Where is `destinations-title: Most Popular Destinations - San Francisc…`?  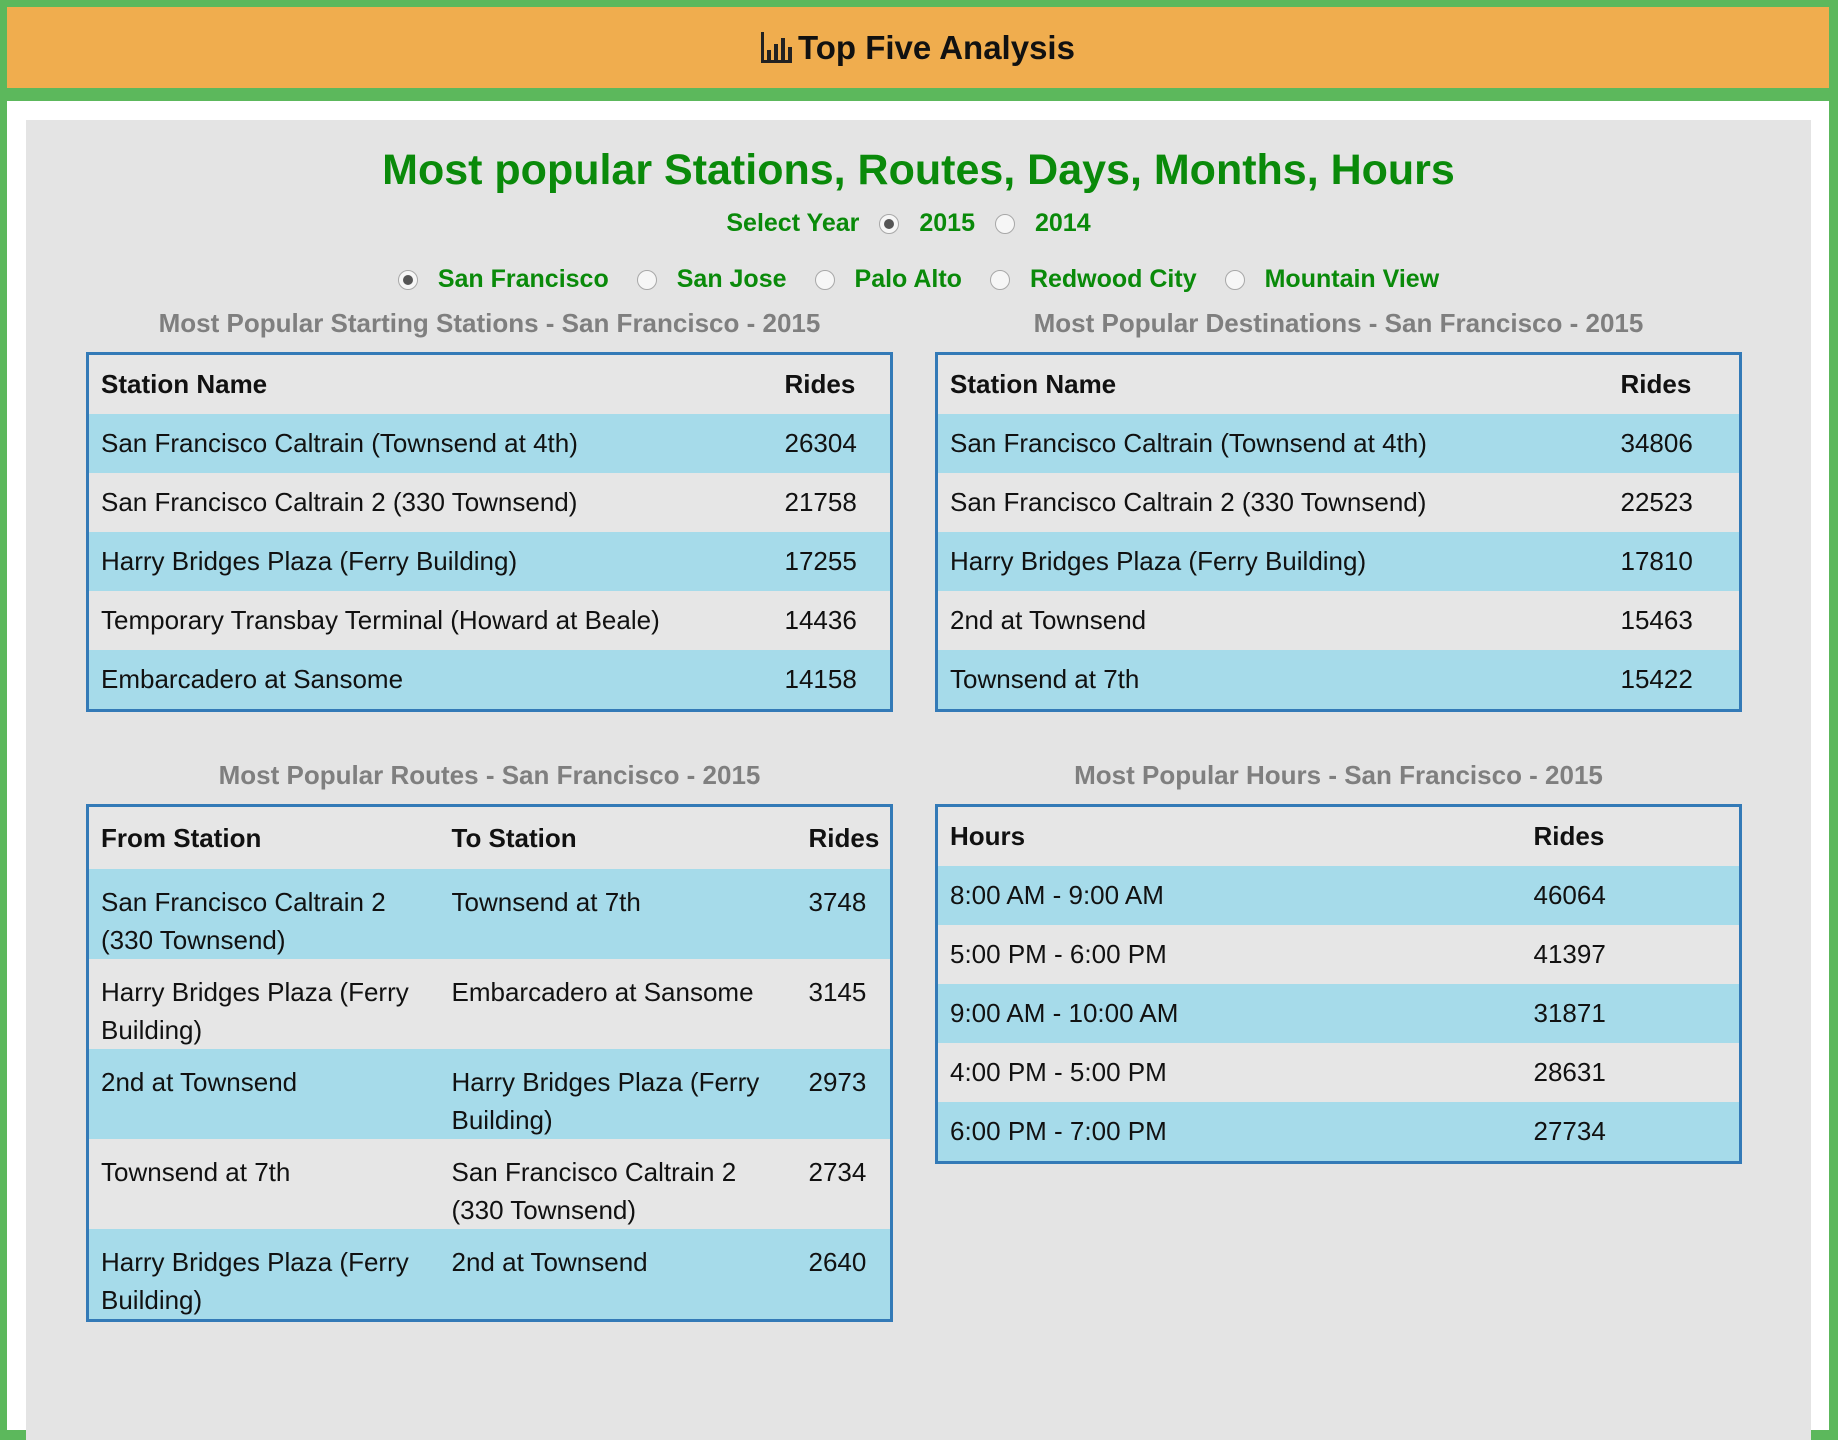 destinations-title: Most Popular Destinations - San Francisc… is located at coordinates (1338, 323).